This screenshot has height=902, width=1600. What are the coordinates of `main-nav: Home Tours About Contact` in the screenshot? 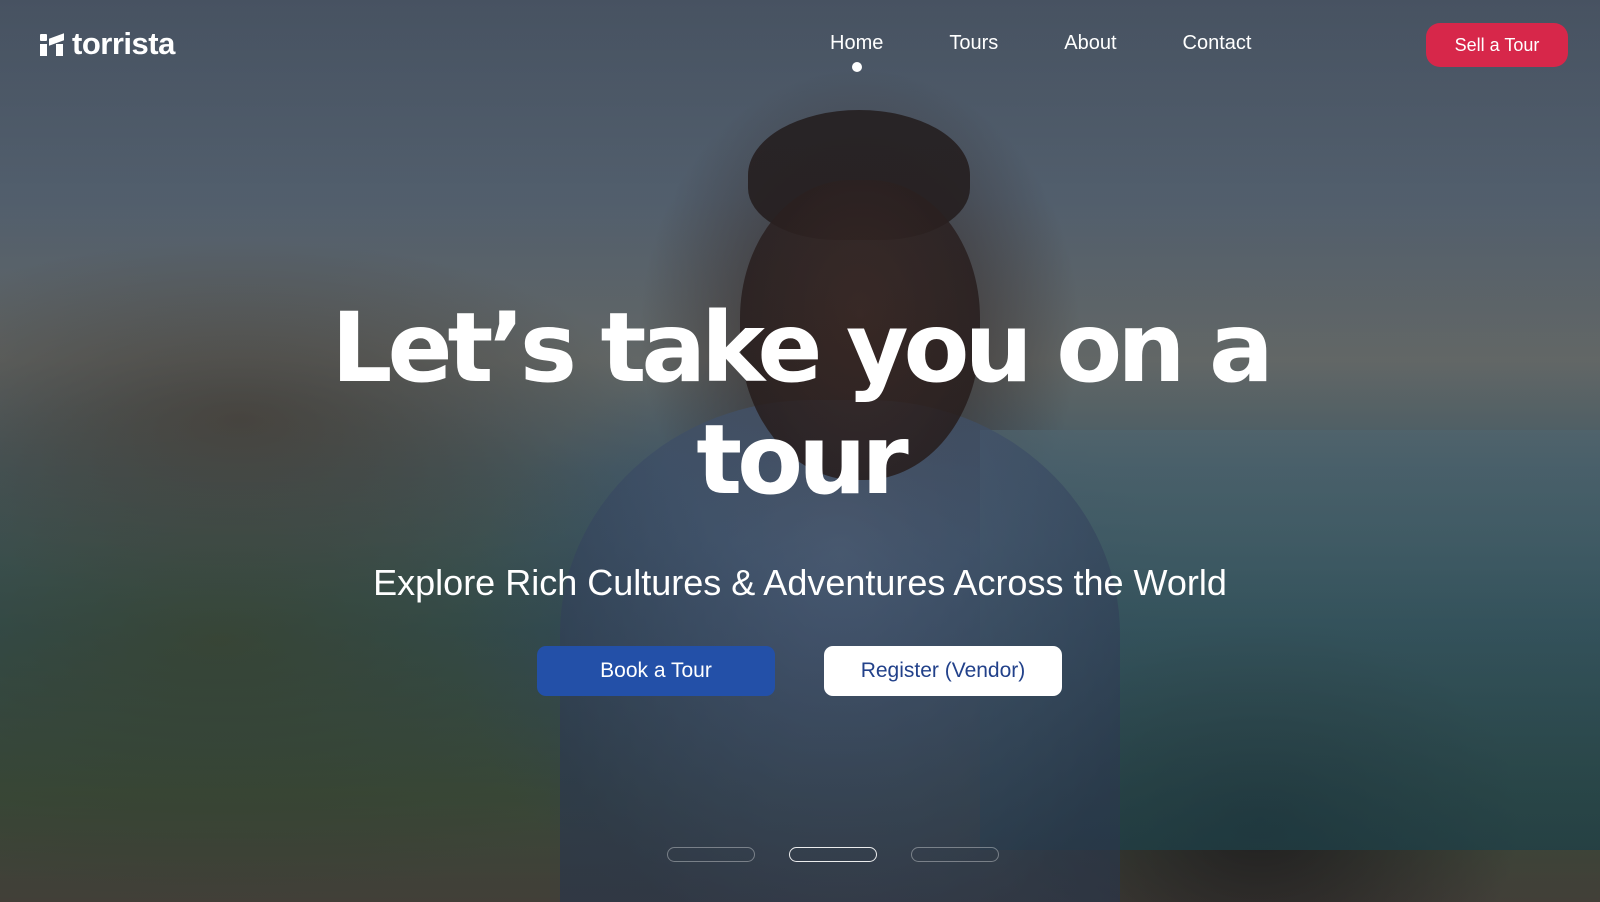 It's located at (1041, 52).